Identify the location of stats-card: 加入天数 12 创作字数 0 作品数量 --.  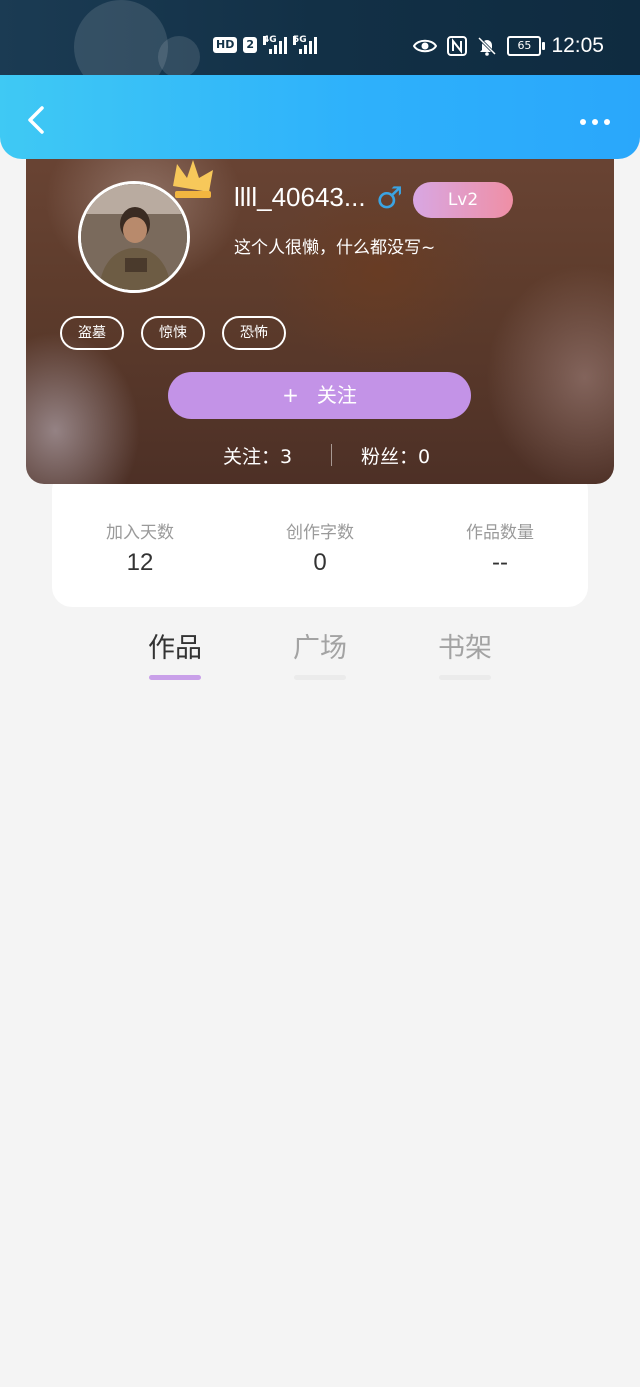
(320, 538).